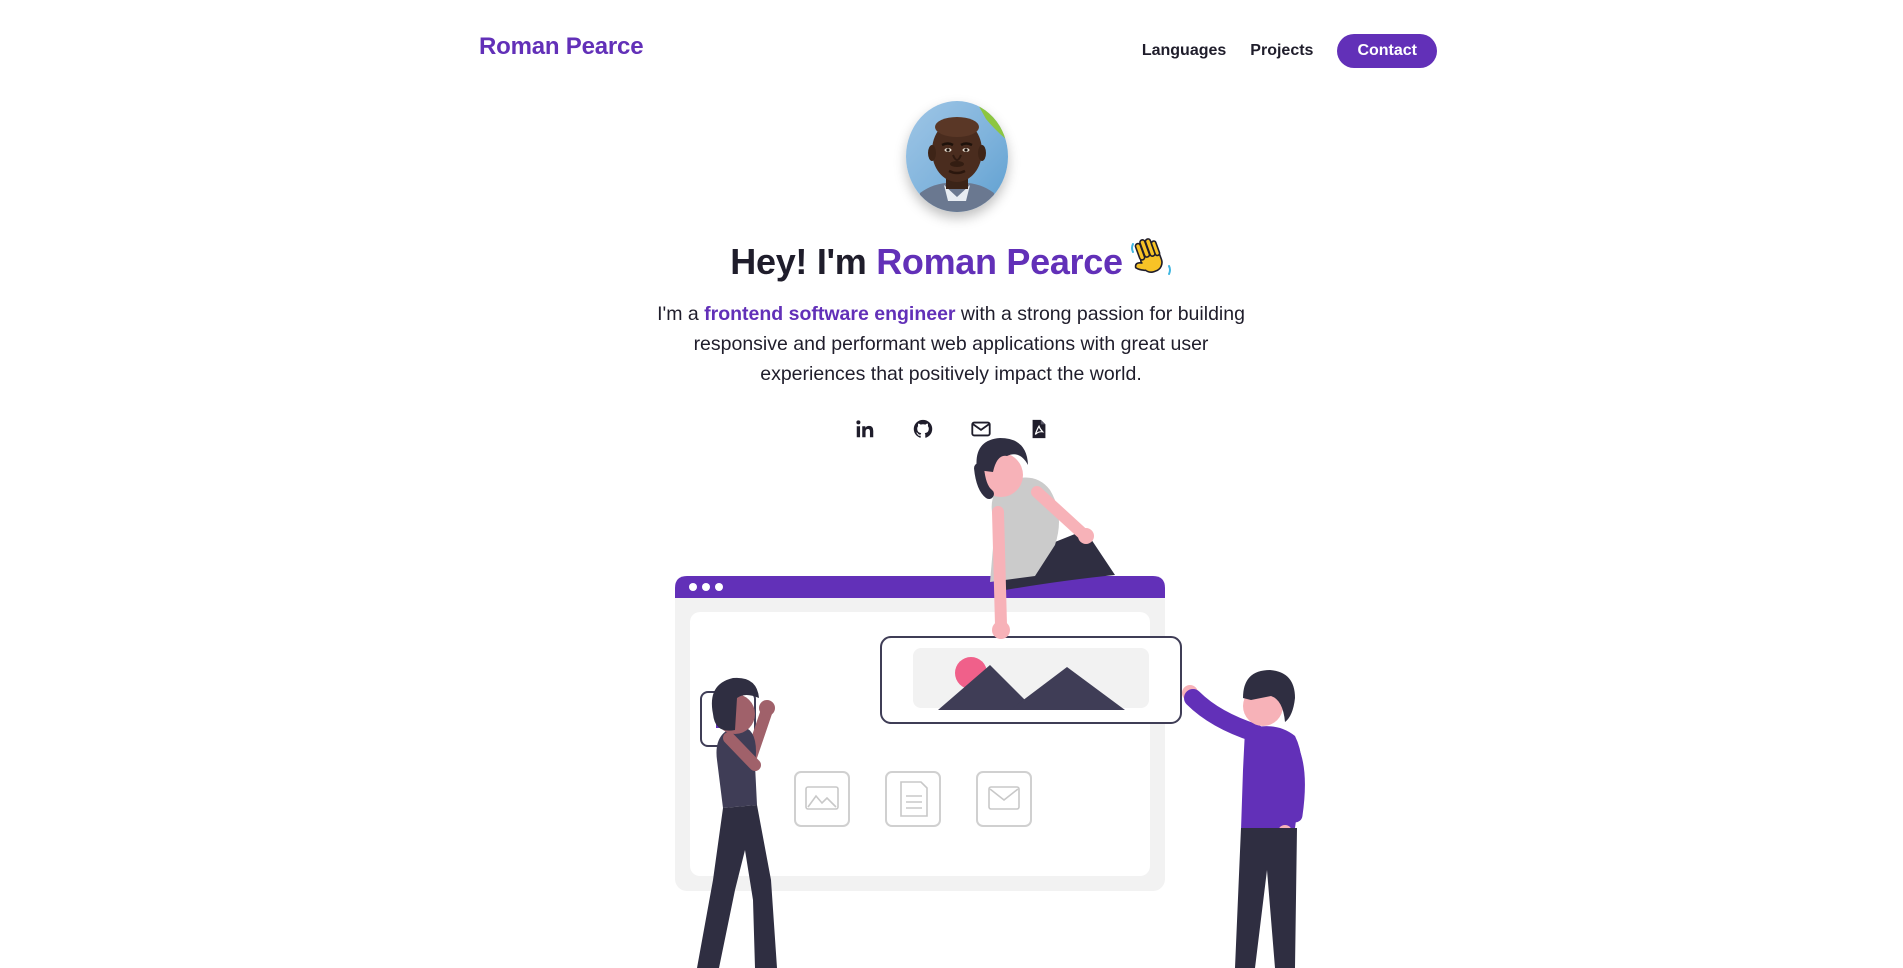 The image size is (1903, 968). I want to click on hero-name: Roman Pearce, so click(999, 261).